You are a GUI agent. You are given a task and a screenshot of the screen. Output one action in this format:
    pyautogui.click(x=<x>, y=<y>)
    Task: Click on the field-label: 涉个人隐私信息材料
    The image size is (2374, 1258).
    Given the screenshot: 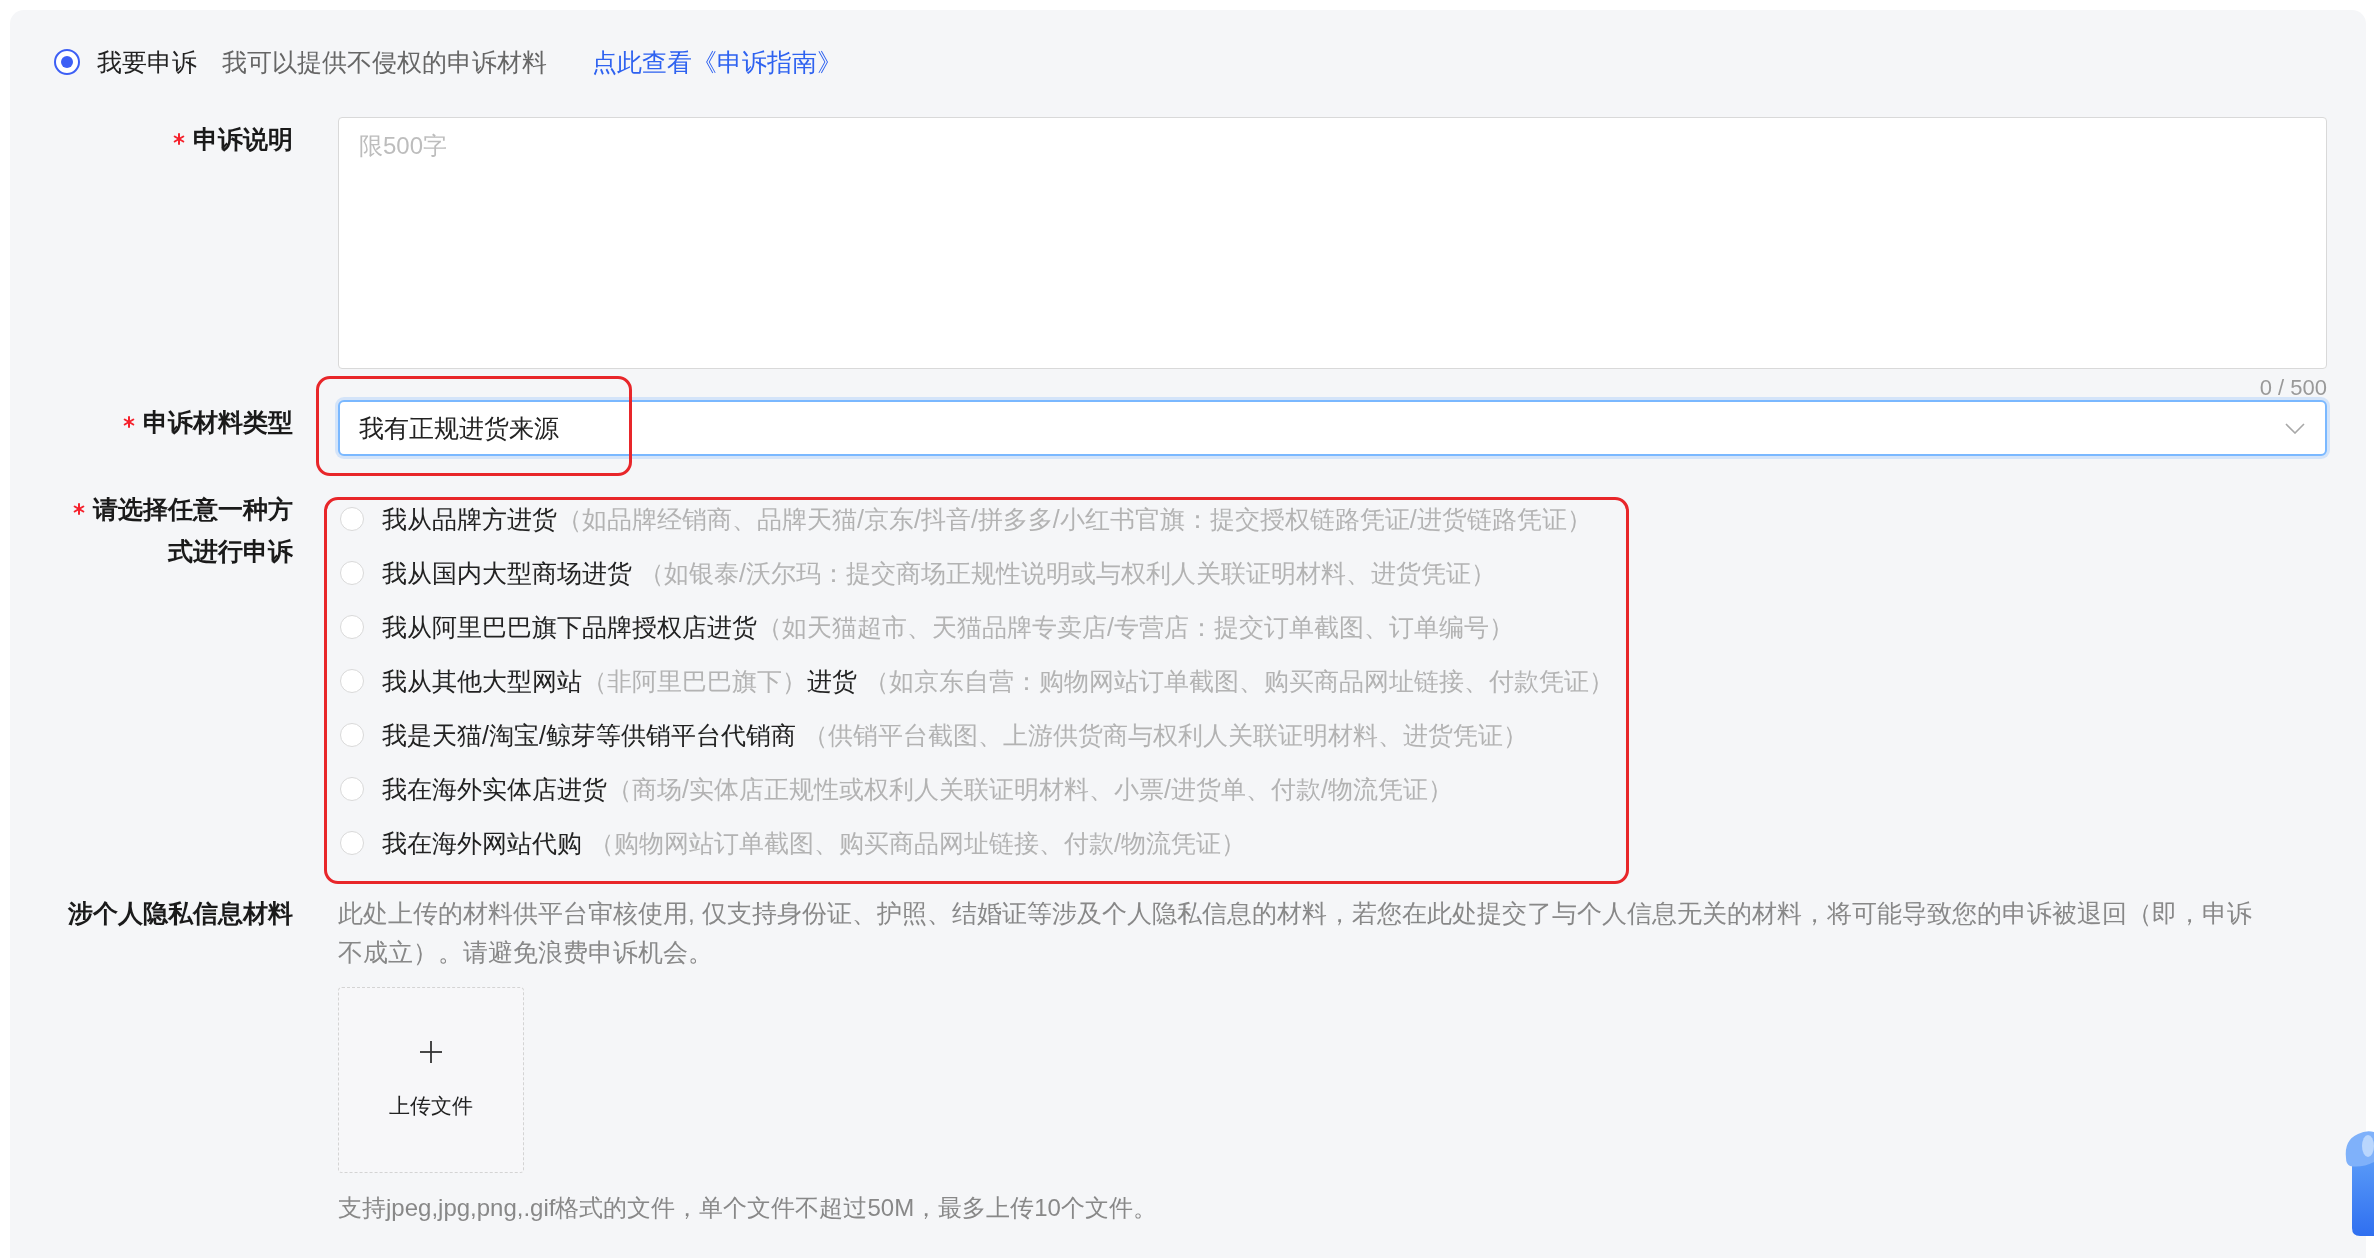 What is the action you would take?
    pyautogui.click(x=180, y=913)
    